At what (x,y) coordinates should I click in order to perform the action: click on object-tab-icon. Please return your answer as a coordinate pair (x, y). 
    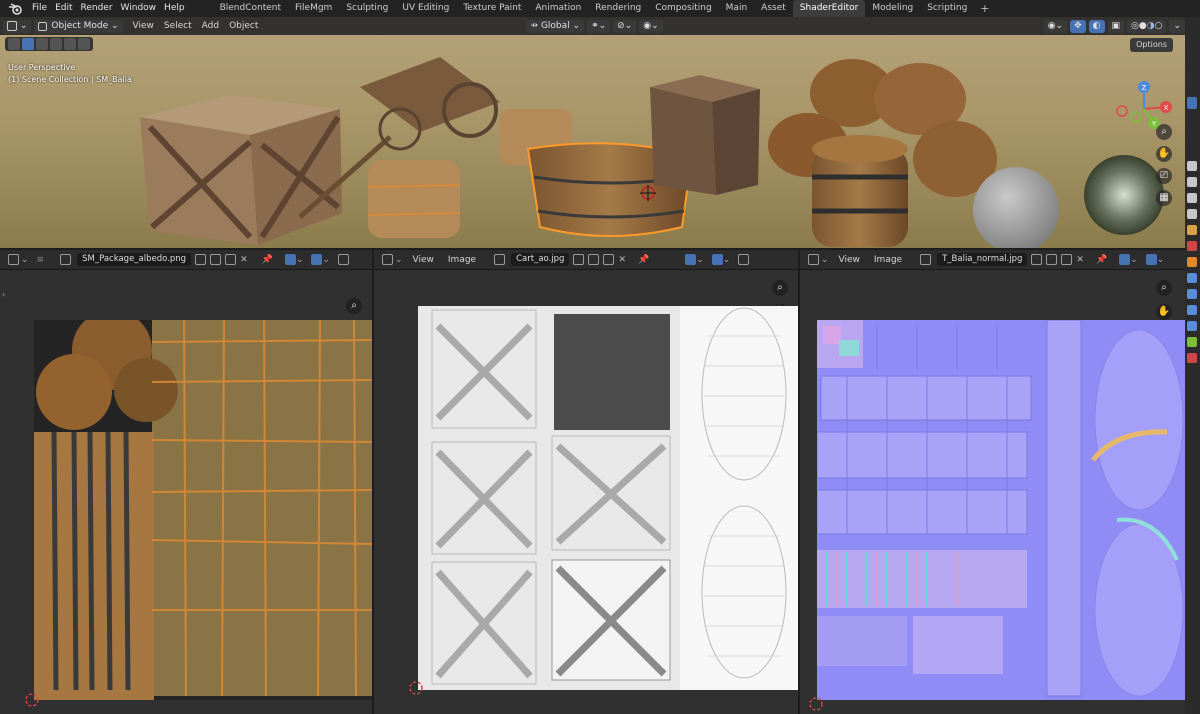
    Looking at the image, I should click on (1192, 262).